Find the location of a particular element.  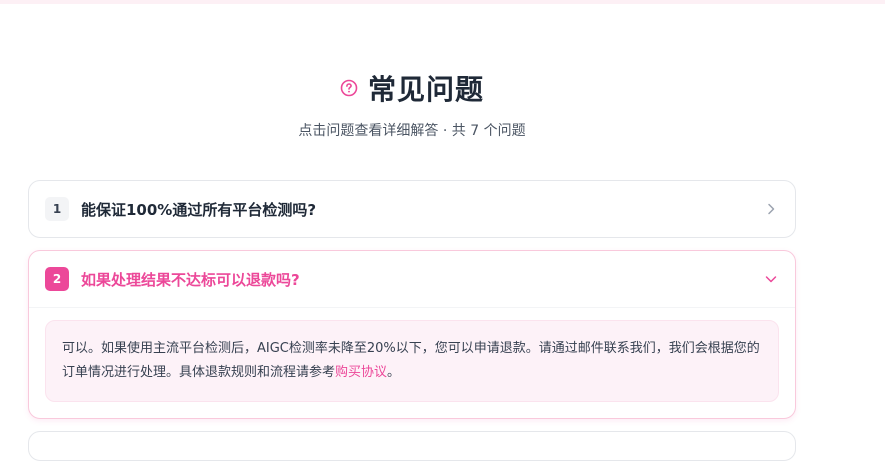

faq-question-toggle: 1 能保证100%通过所有平台检测吗? is located at coordinates (412, 209).